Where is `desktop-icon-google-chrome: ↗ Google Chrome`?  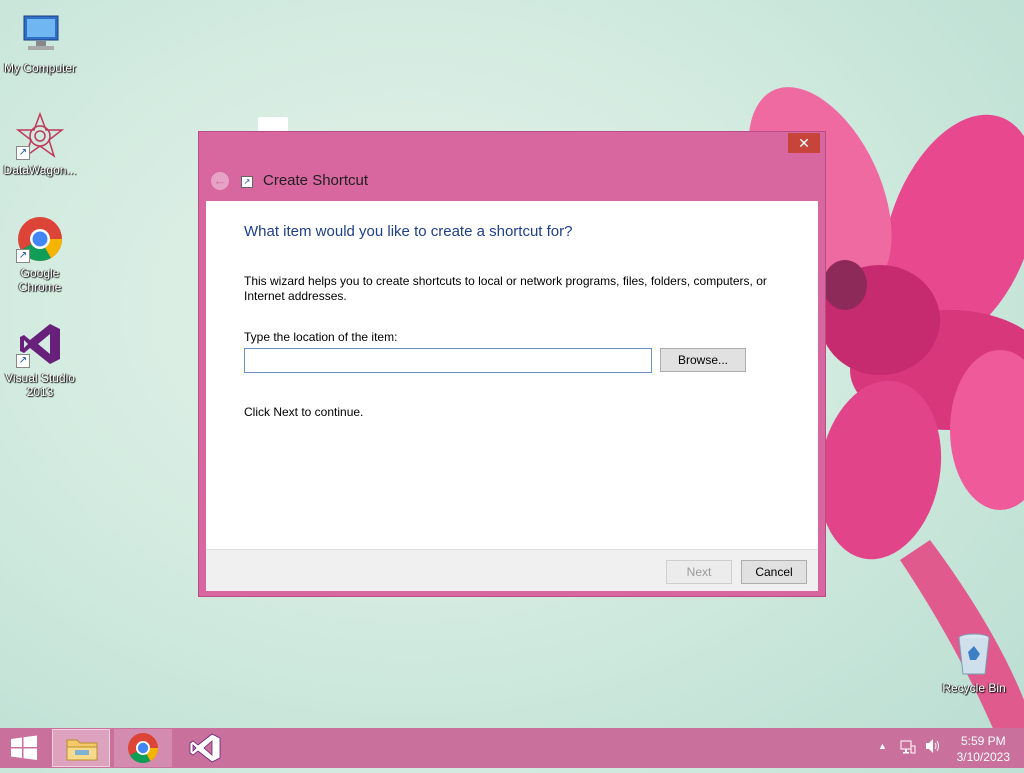 desktop-icon-google-chrome: ↗ Google Chrome is located at coordinates (40, 254).